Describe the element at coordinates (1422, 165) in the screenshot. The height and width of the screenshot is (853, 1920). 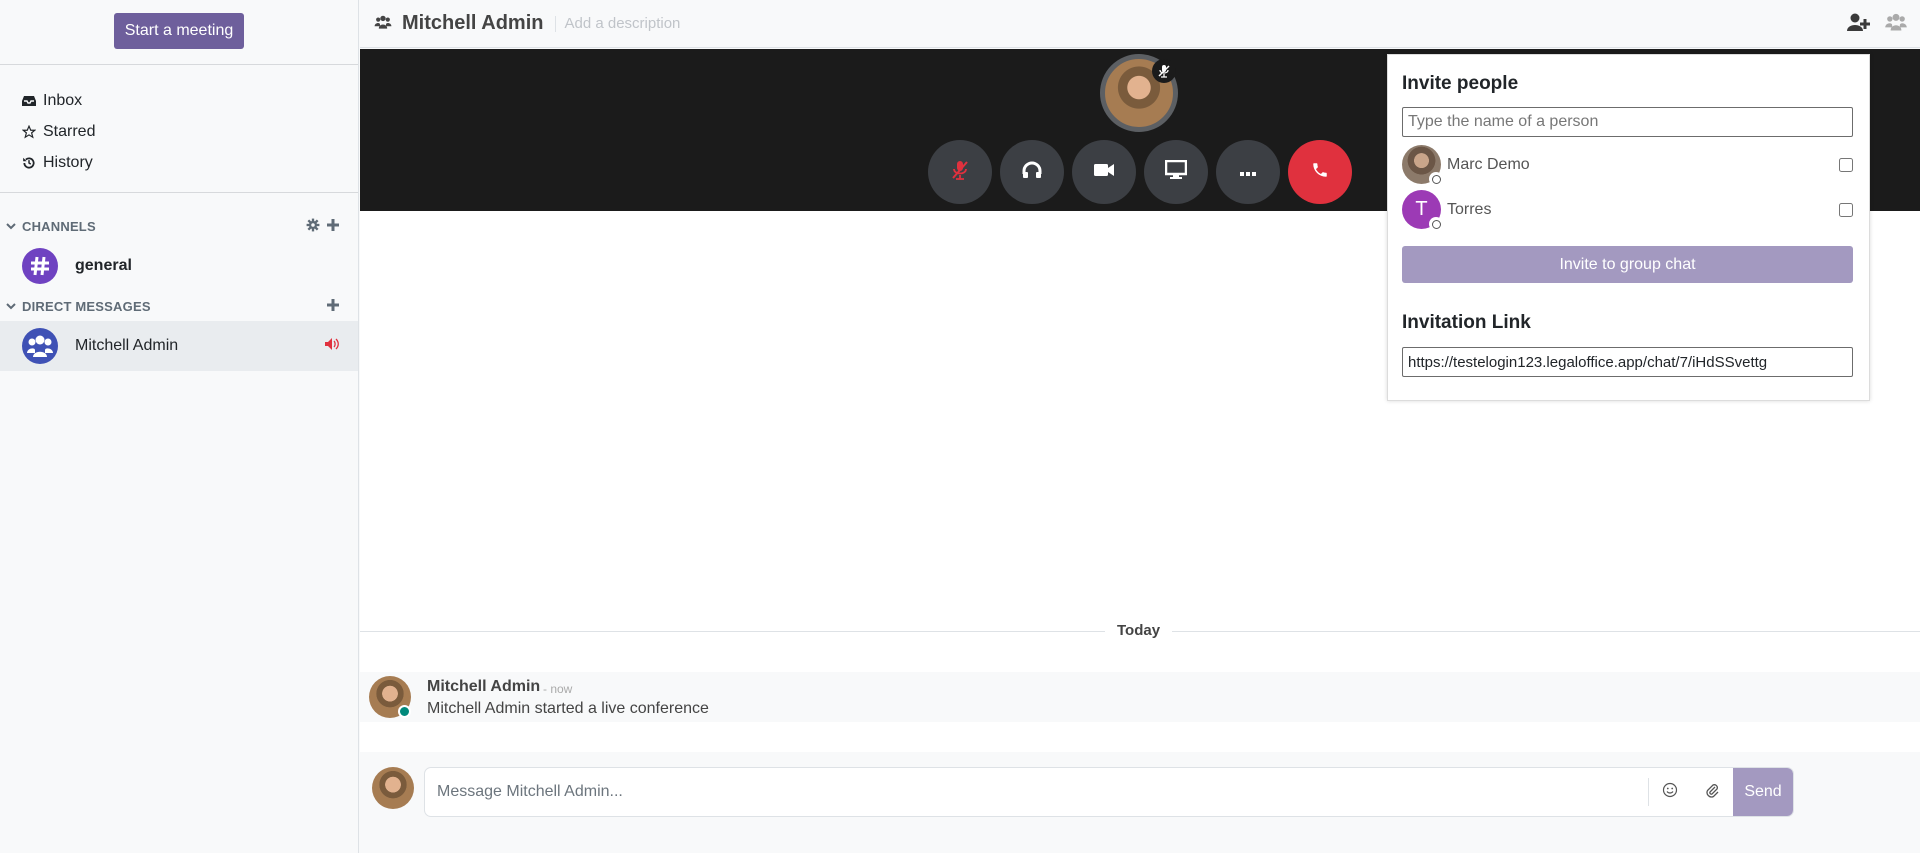
I see `partner-avatar` at that location.